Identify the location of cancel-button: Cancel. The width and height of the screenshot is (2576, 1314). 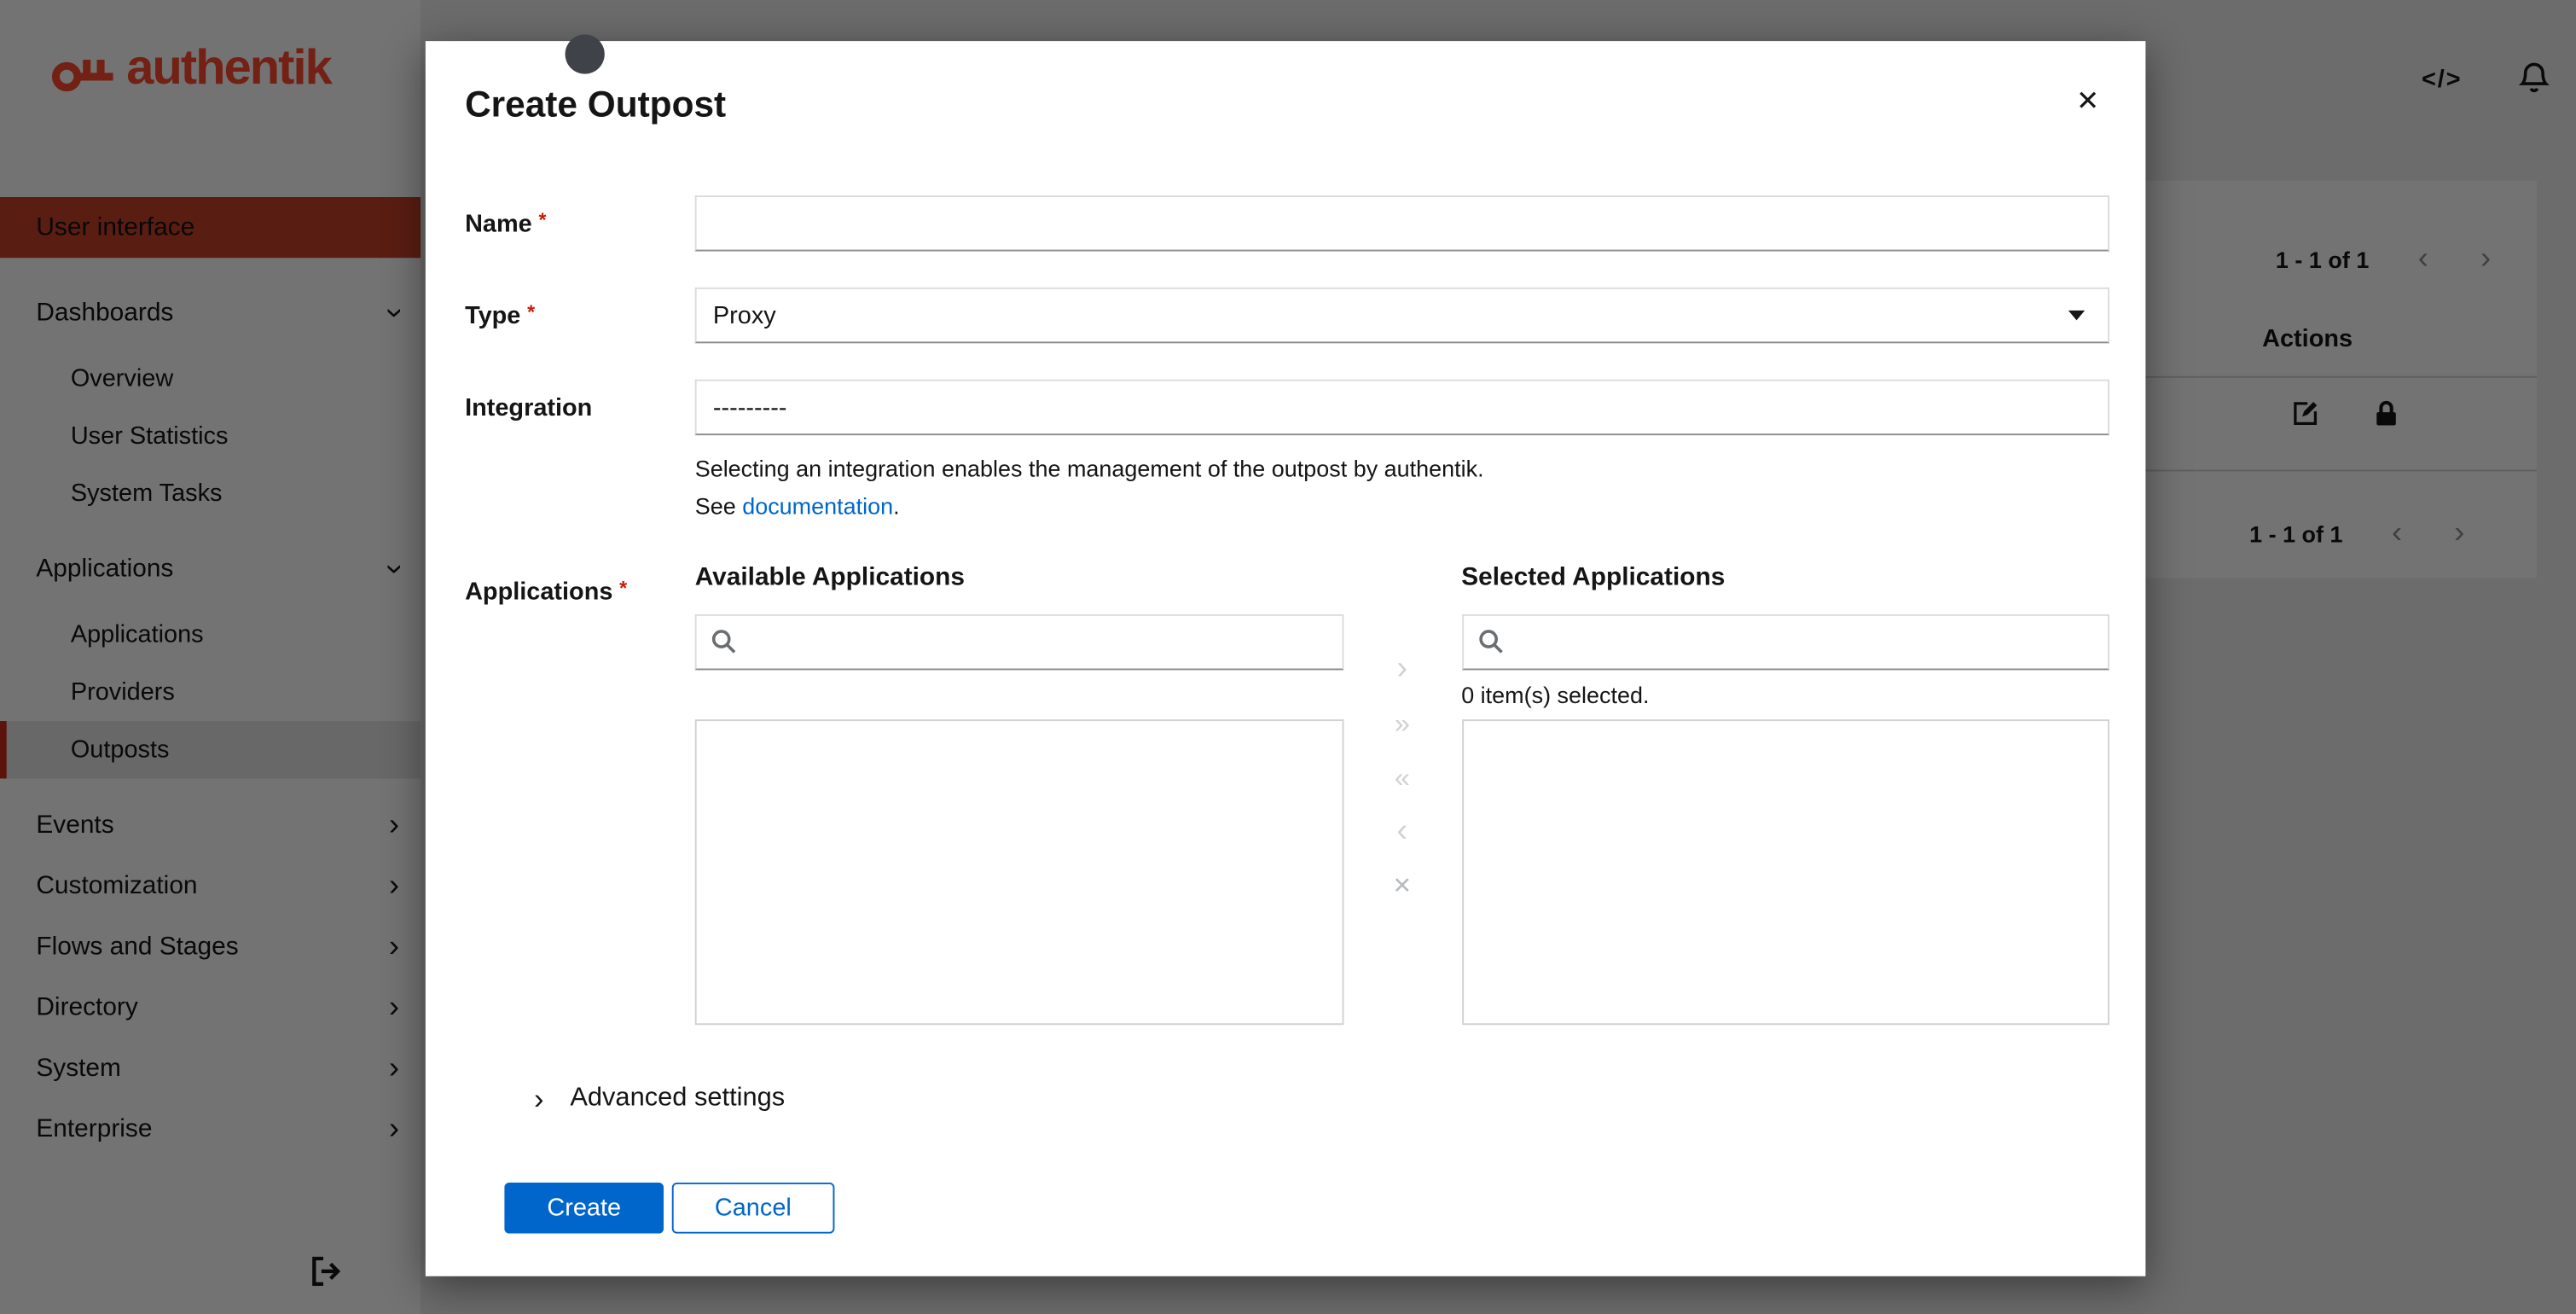
(752, 1207).